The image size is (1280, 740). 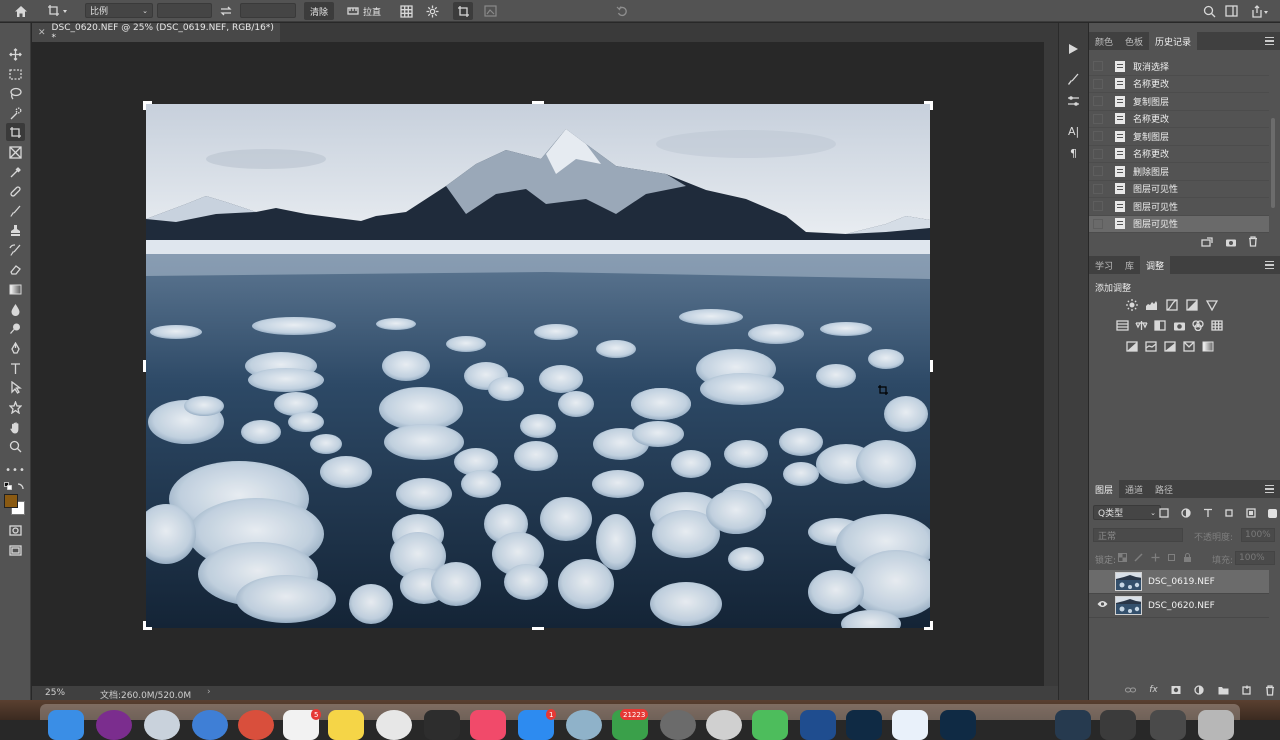 I want to click on channel-mixer-icon, so click(x=1198, y=327).